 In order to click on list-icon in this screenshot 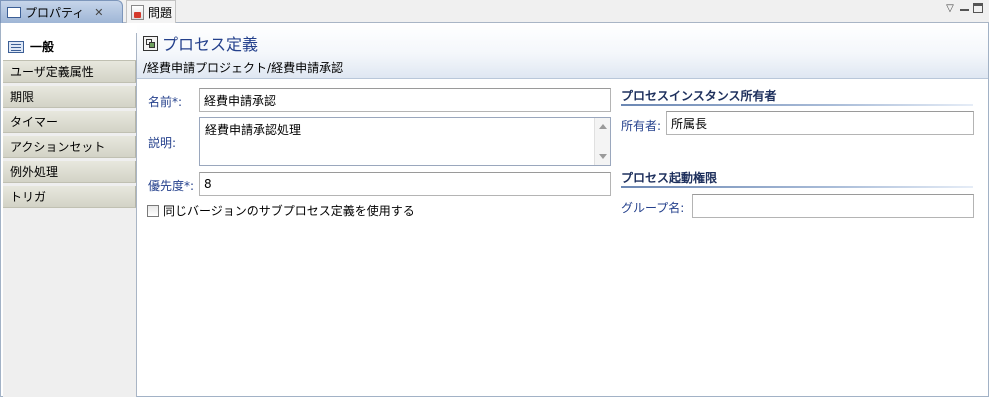, I will do `click(16, 46)`.